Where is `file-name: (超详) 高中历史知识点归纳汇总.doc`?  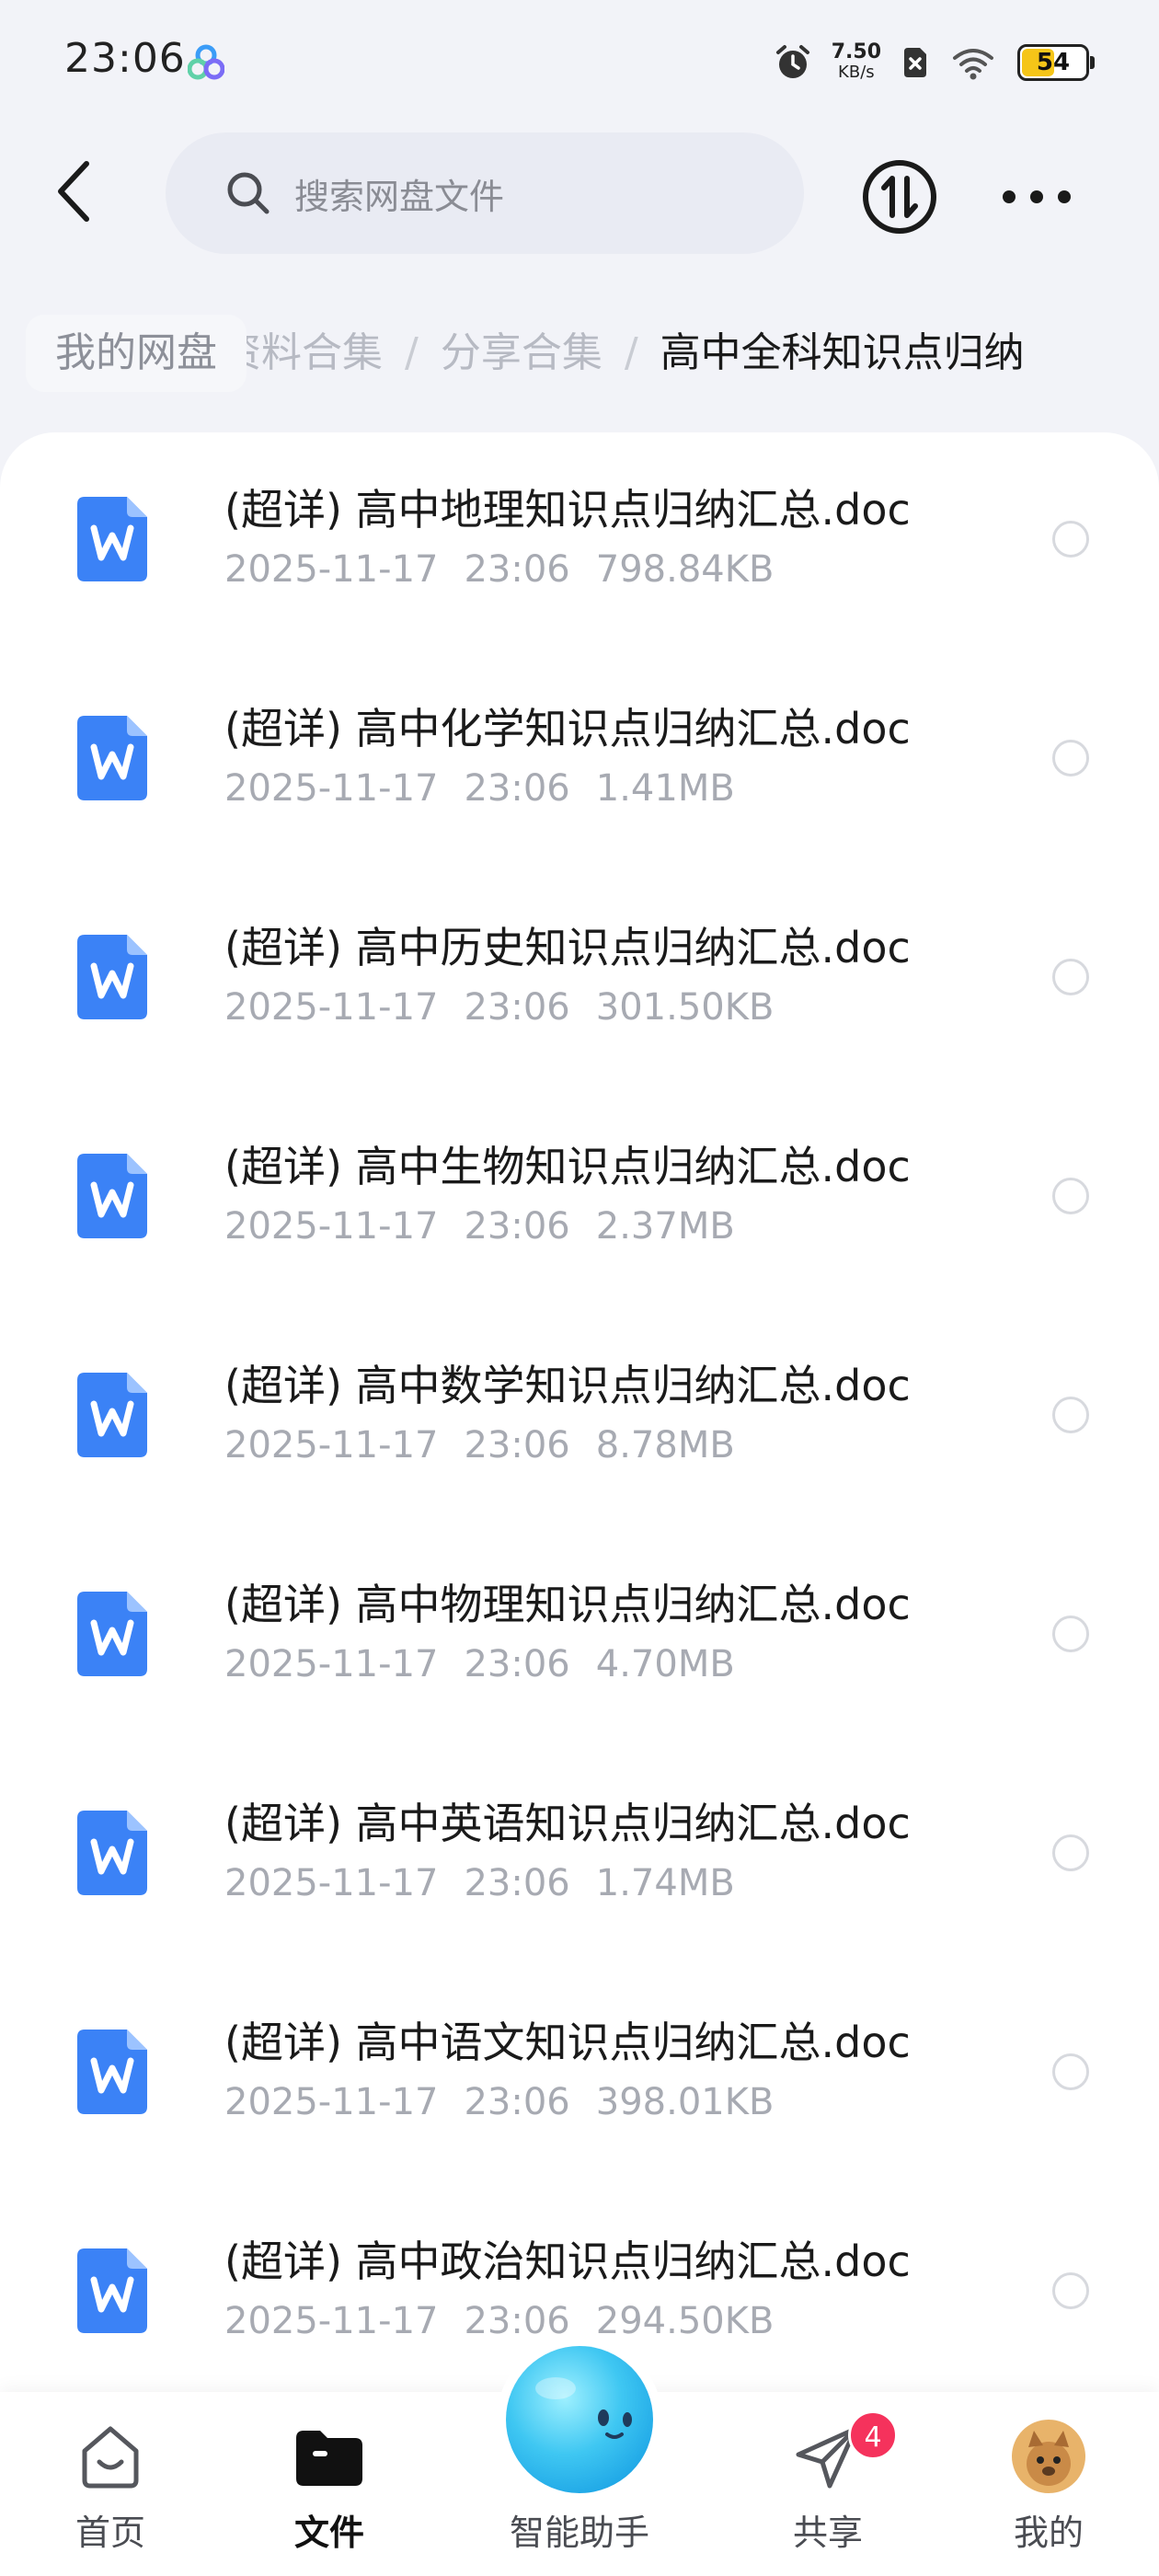 file-name: (超详) 高中历史知识点归纳汇总.doc is located at coordinates (567, 947).